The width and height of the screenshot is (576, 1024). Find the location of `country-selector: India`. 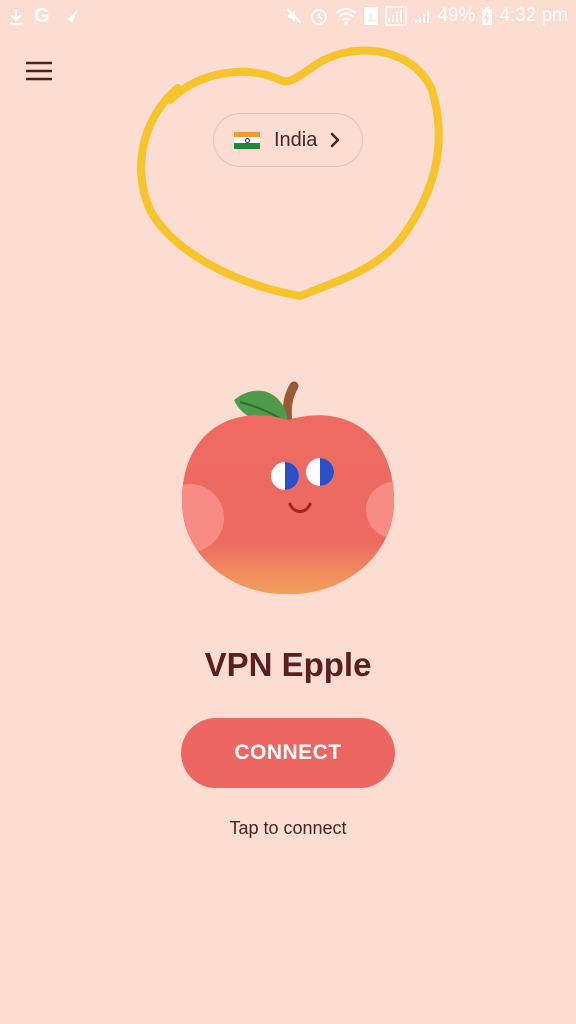

country-selector: India is located at coordinates (288, 140).